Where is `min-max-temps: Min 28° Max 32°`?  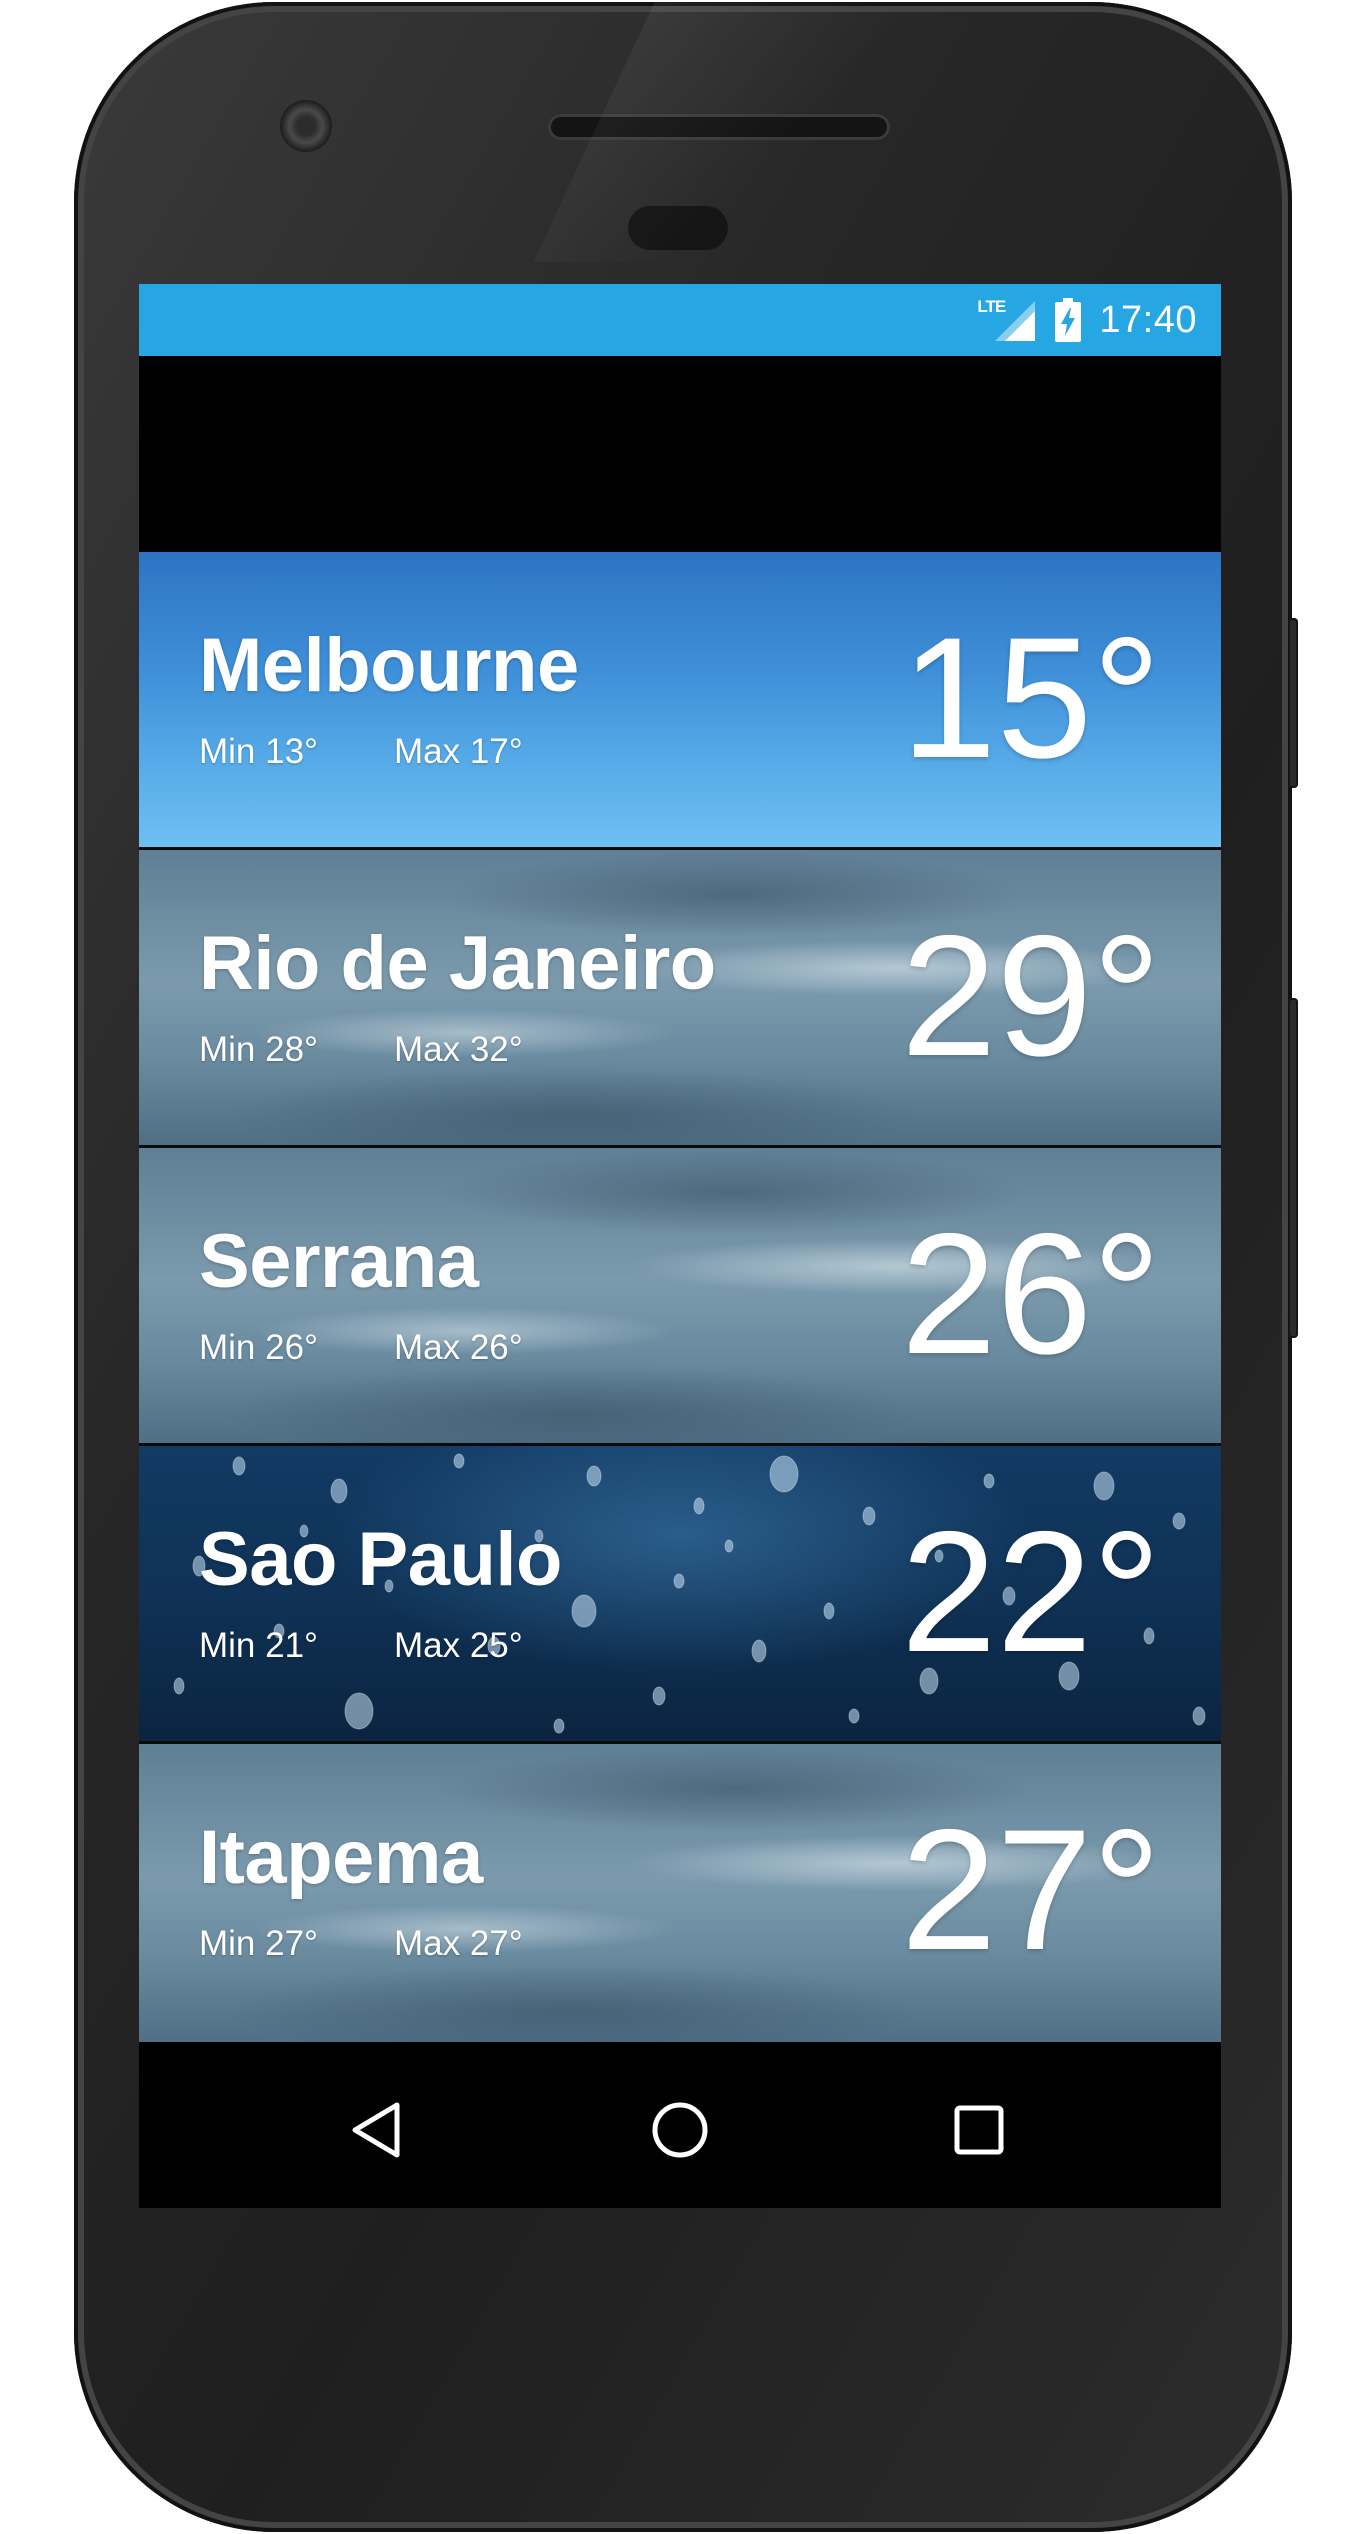 min-max-temps: Min 28° Max 32° is located at coordinates (361, 1050).